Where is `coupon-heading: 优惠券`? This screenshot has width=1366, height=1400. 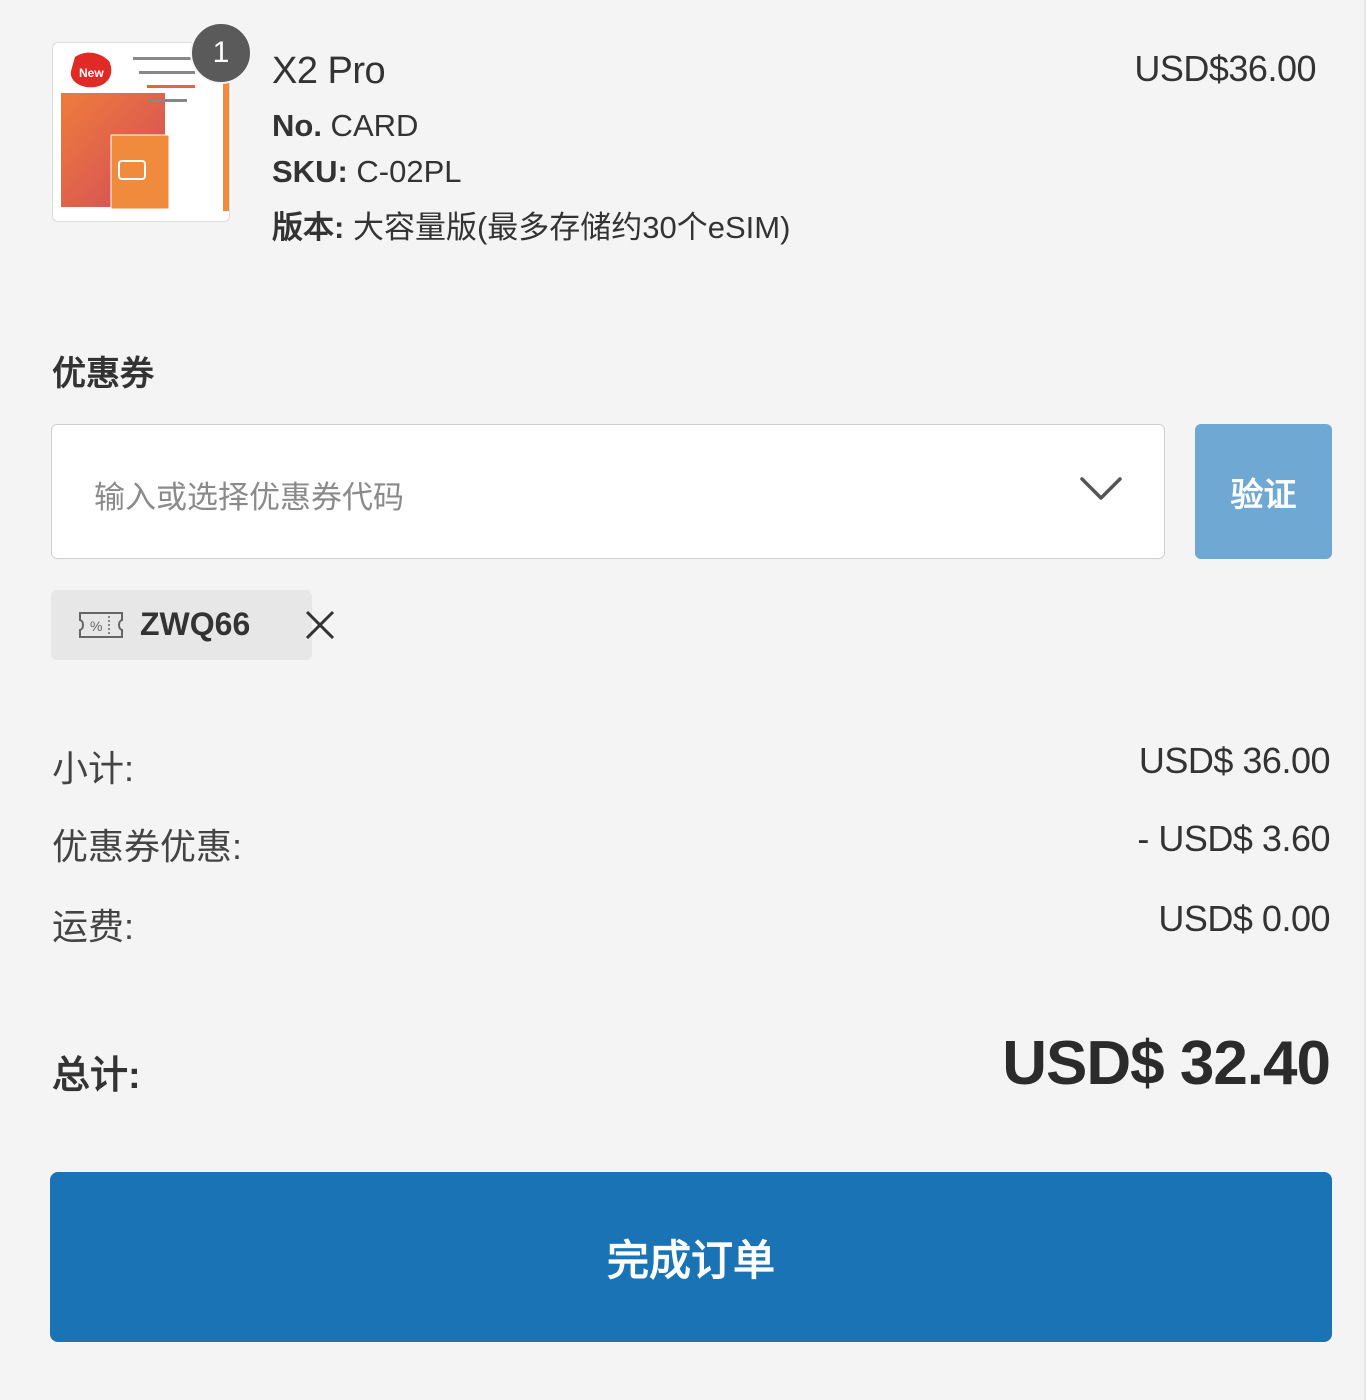 coupon-heading: 优惠券 is located at coordinates (103, 374).